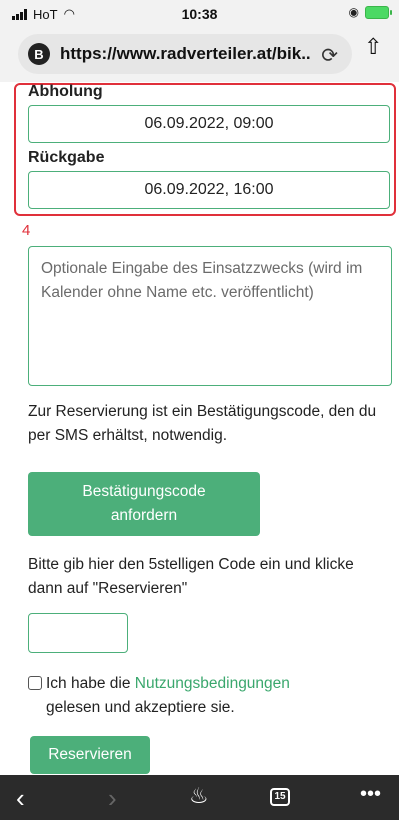  I want to click on browser-toolbar: ‹ › ♨ 15 •••, so click(199, 797).